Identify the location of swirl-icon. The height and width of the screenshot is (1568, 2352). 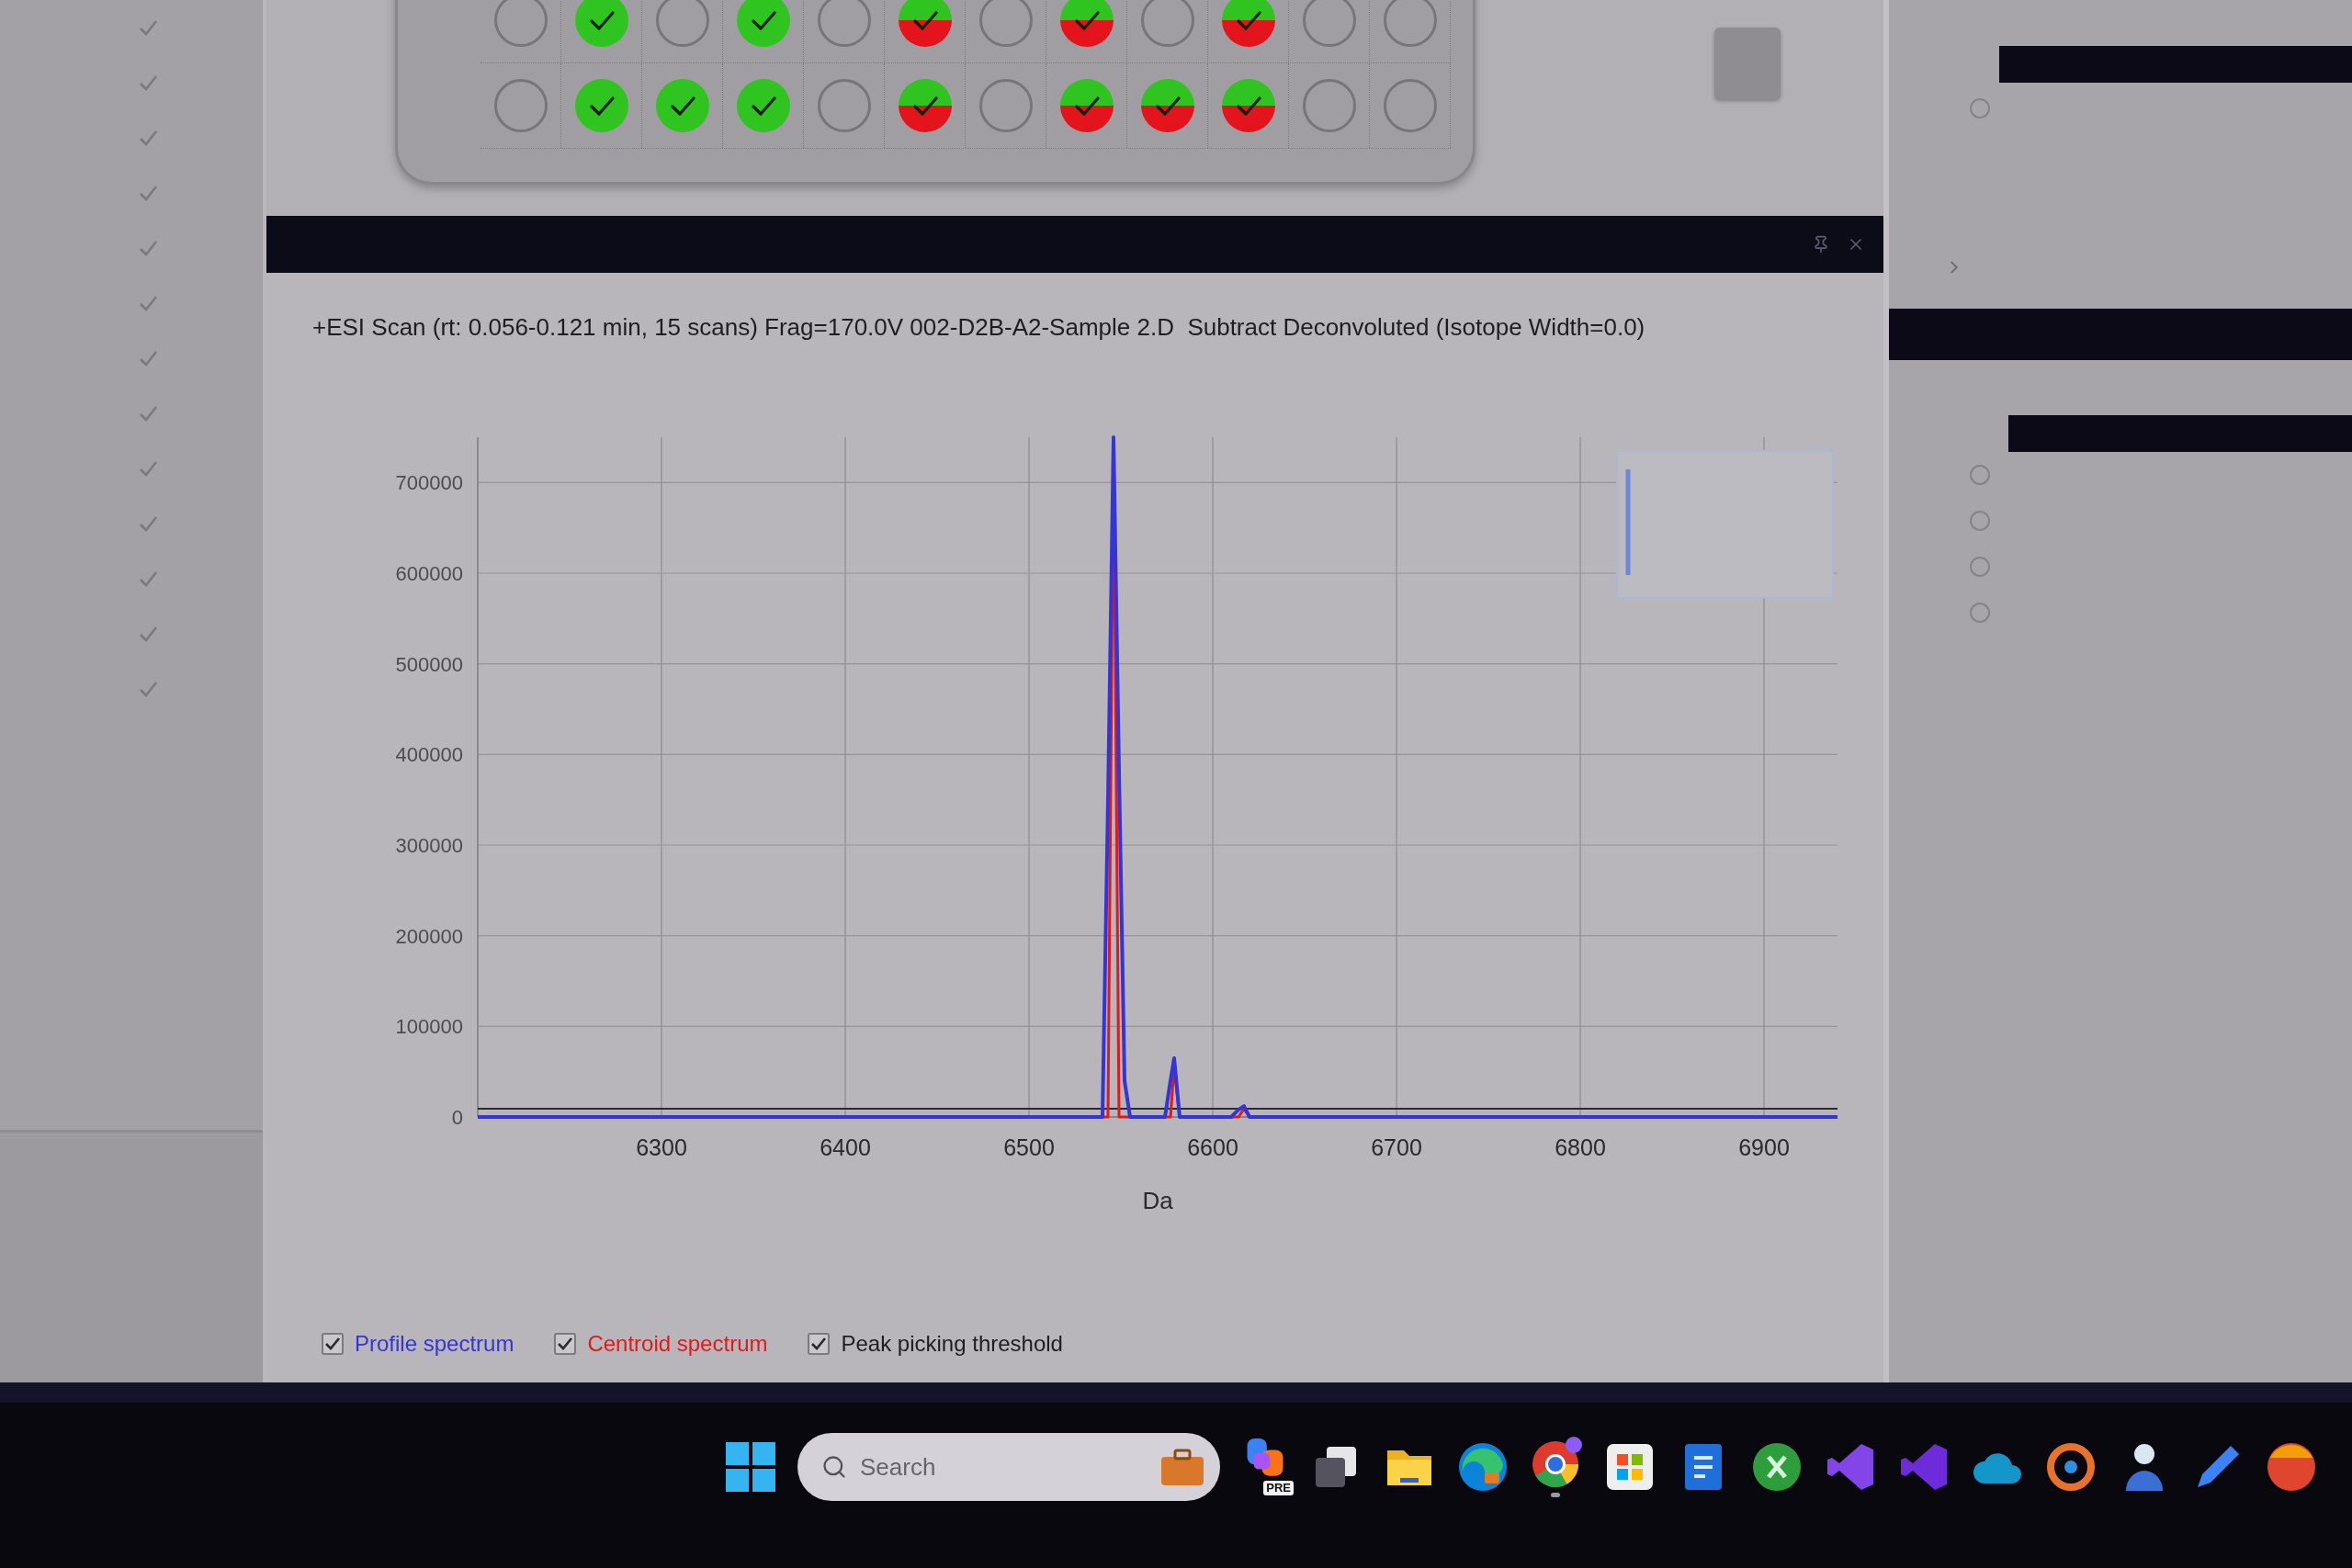
(1483, 1467).